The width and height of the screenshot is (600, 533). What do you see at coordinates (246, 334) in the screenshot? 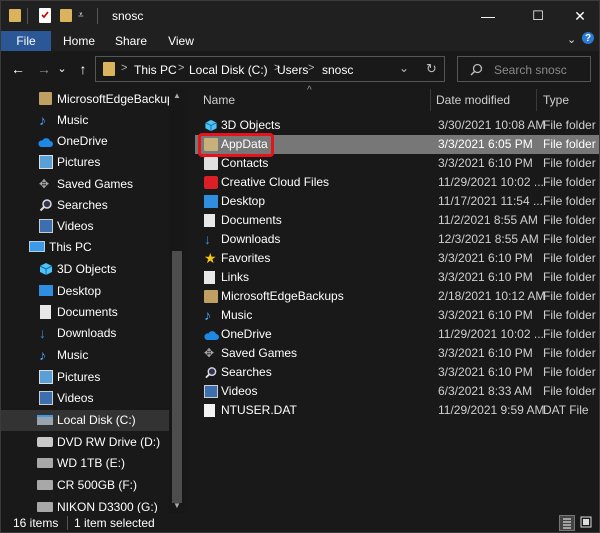
I see `file-name: OneDrive` at bounding box center [246, 334].